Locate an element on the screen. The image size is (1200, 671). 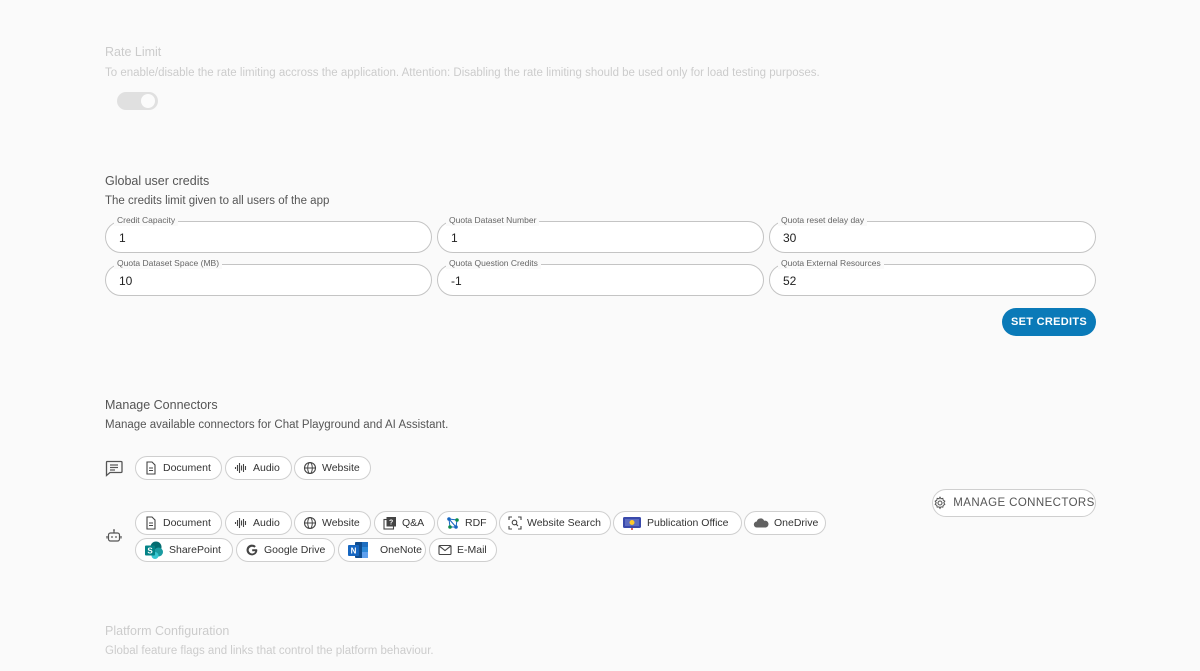
quota-dataset-space-field: Quota Dataset Space (MB) 10 is located at coordinates (268, 277).